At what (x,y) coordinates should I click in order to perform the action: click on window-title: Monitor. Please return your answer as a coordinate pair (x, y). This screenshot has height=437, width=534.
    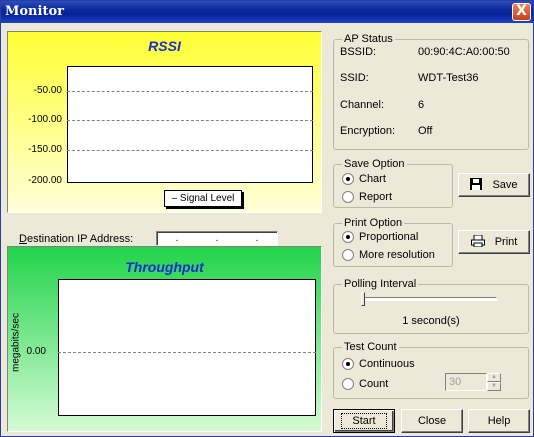
    Looking at the image, I should click on (34, 11).